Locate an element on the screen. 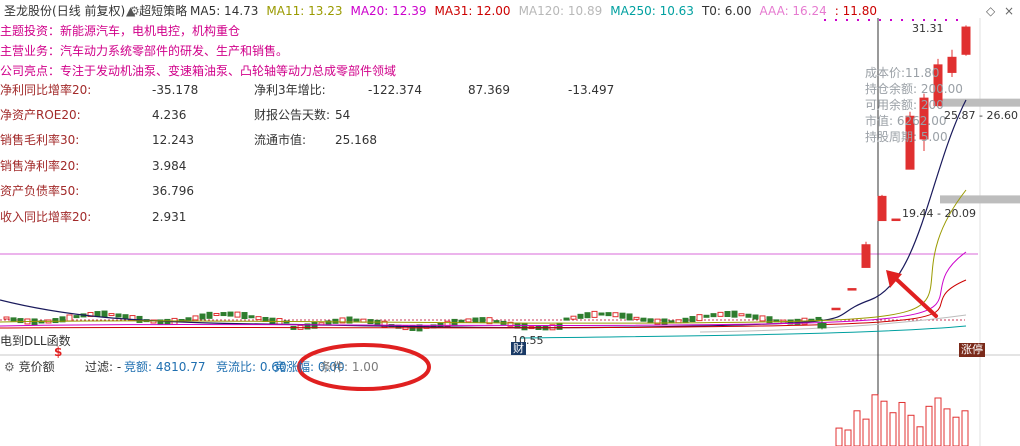  ma-legend-item: MA5: 14.73 is located at coordinates (224, 11).